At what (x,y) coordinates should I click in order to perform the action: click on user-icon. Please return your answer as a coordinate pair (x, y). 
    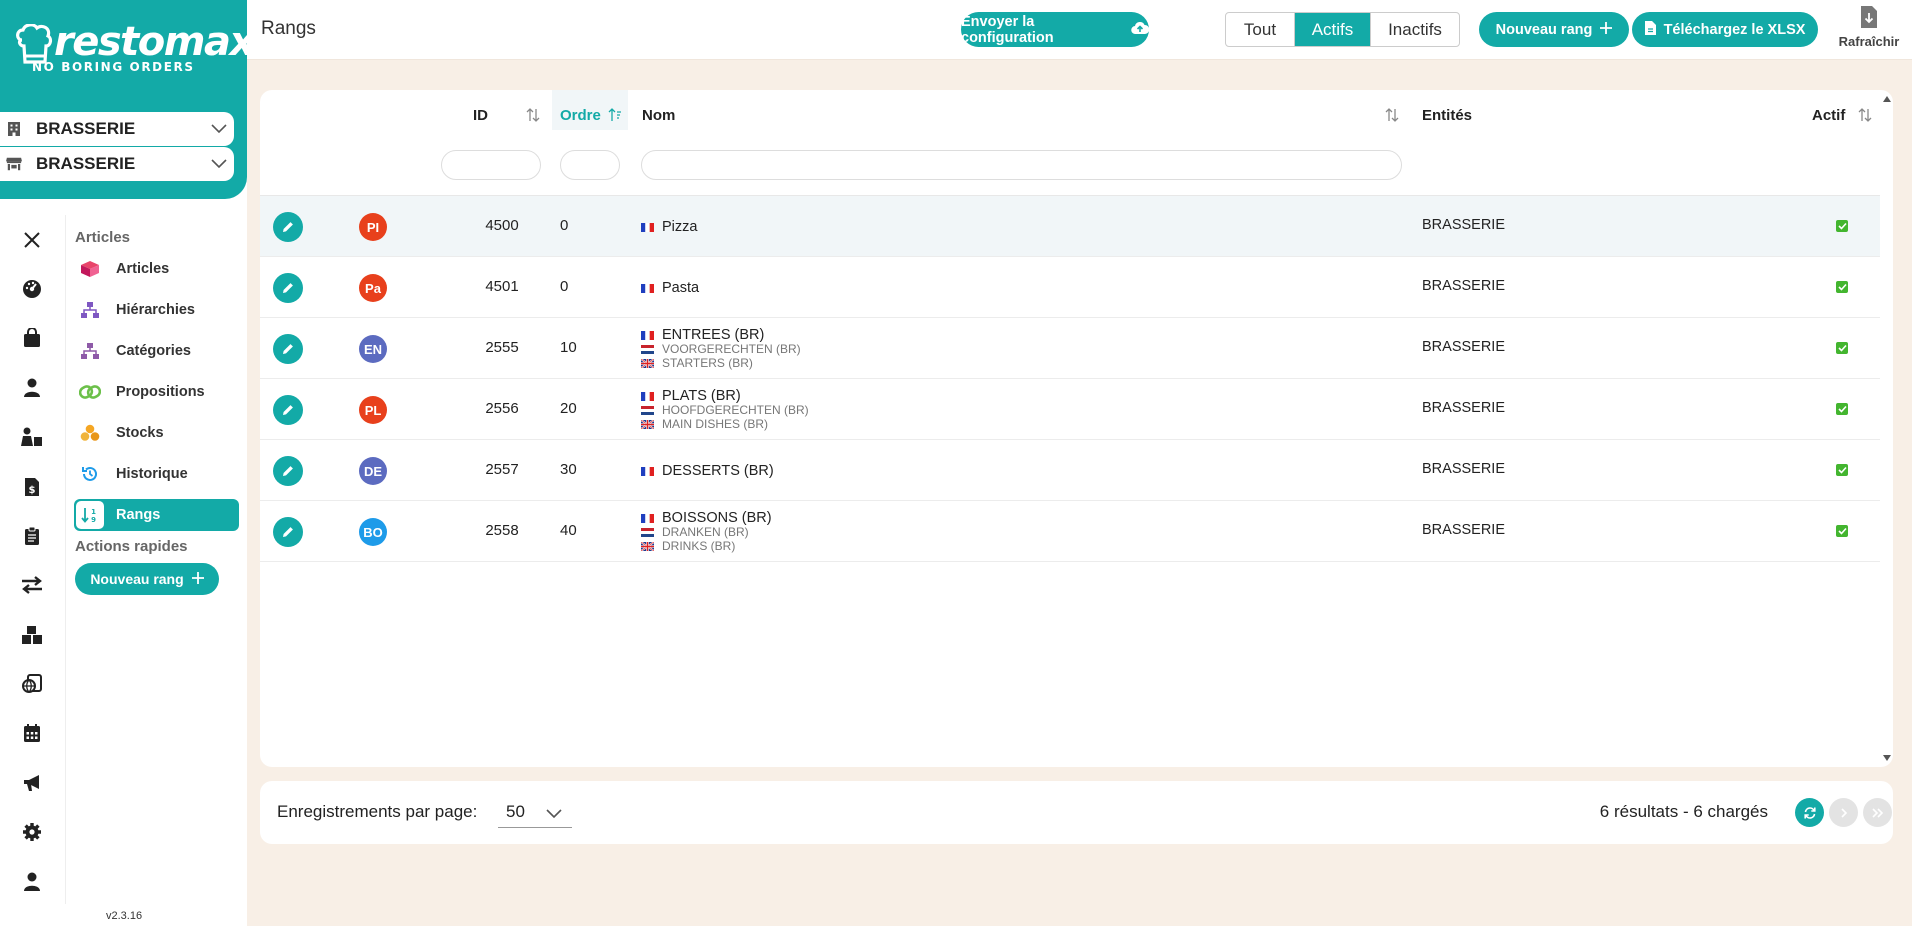
    Looking at the image, I should click on (32, 388).